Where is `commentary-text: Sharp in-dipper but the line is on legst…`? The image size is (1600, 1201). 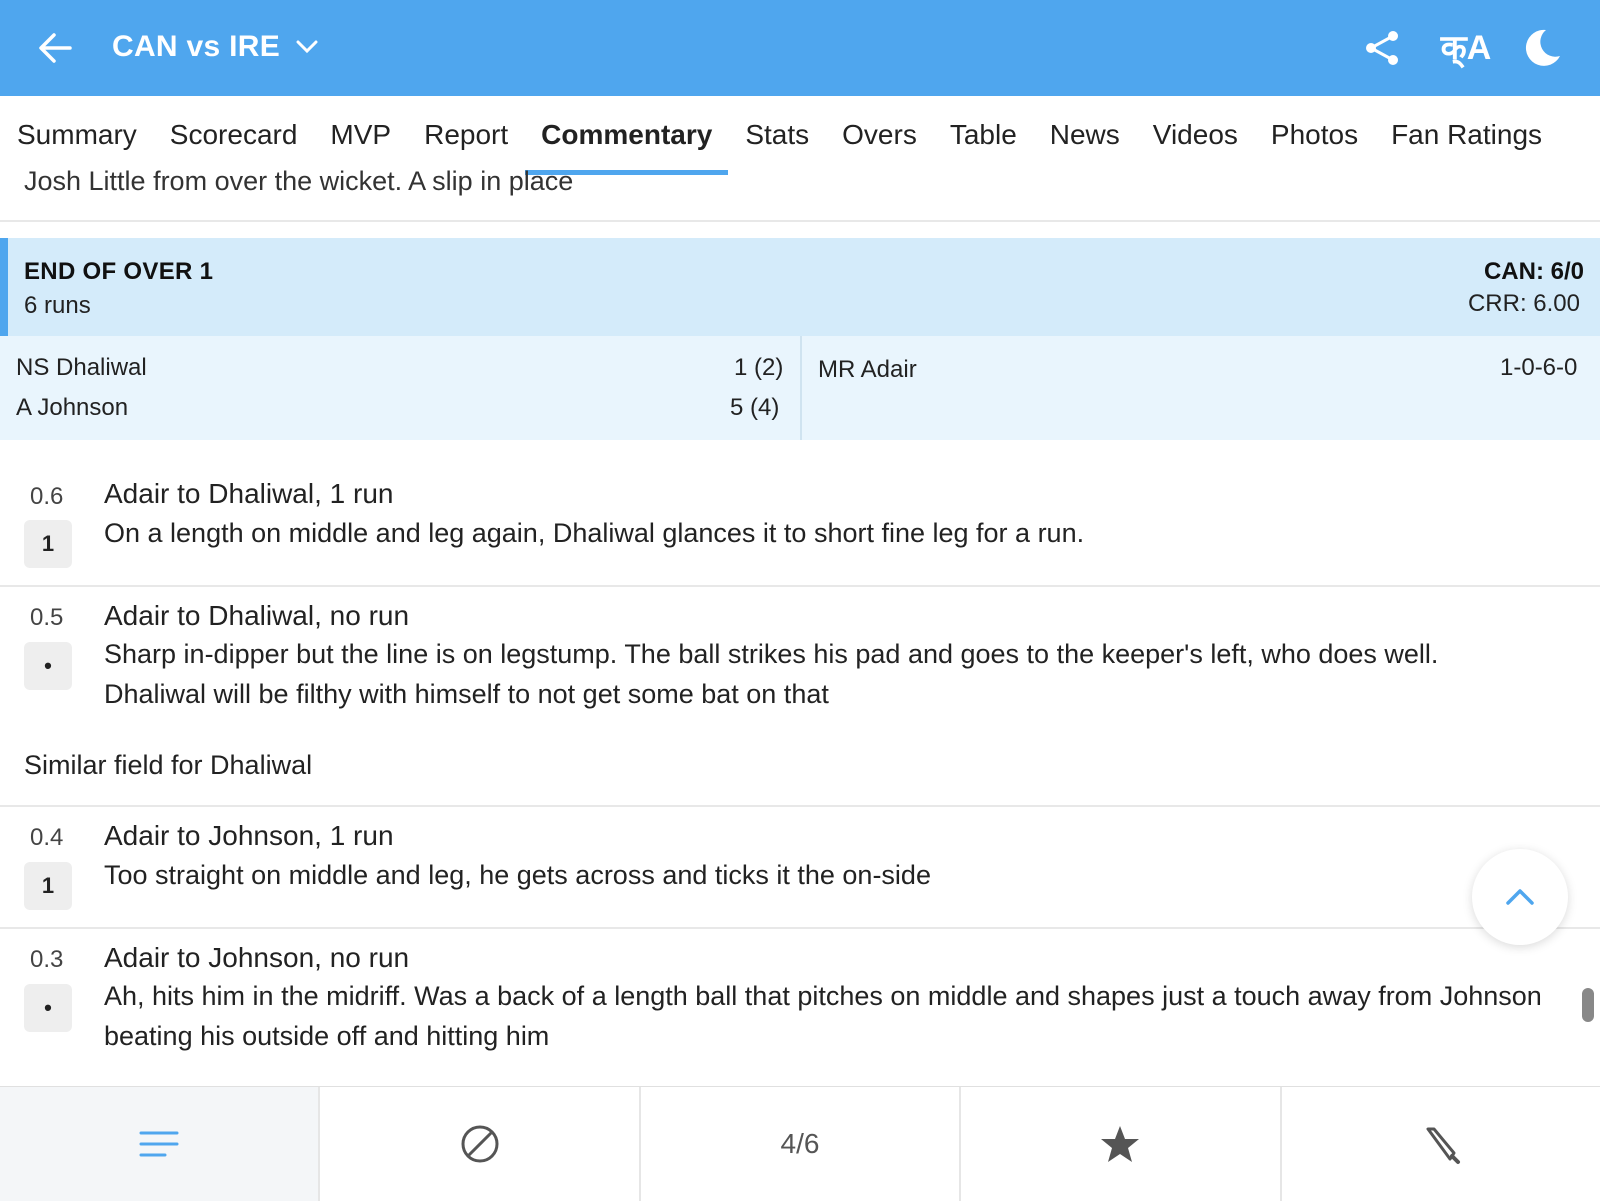
commentary-text: Sharp in-dipper but the line is on legst… is located at coordinates (771, 674).